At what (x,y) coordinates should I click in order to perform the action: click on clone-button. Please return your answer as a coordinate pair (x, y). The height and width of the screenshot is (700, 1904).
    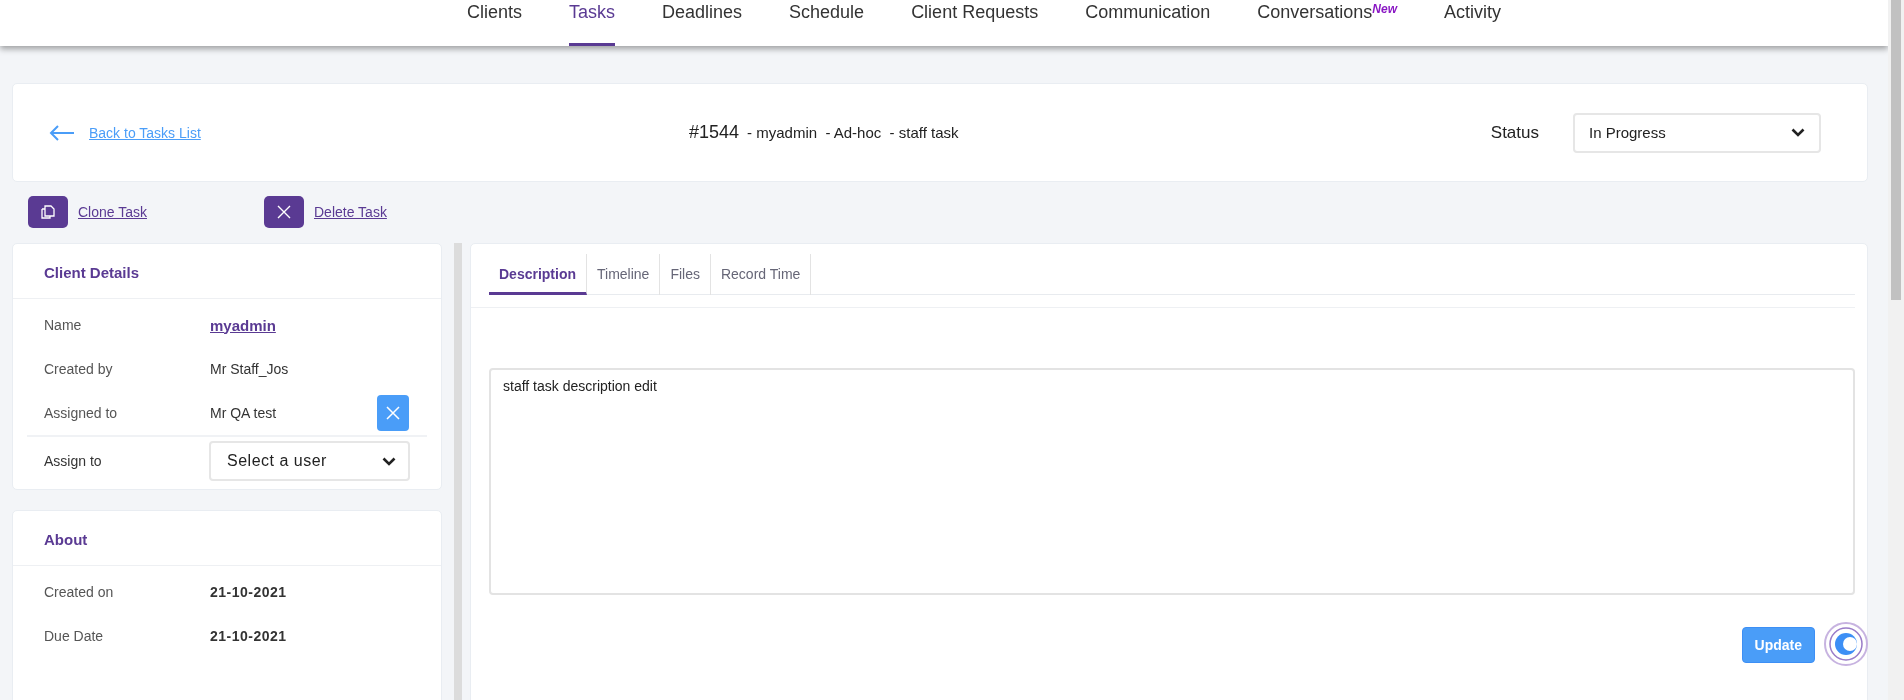
    Looking at the image, I should click on (48, 212).